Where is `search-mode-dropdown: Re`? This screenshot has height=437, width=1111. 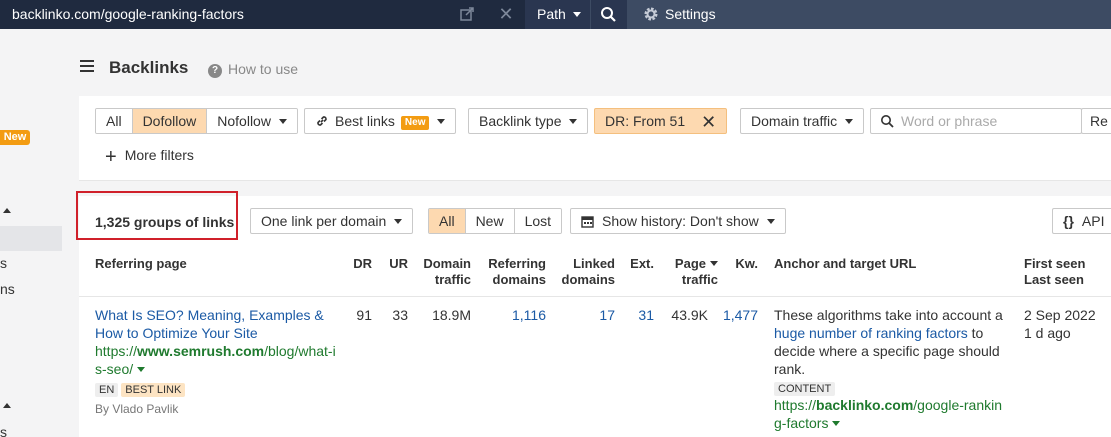 search-mode-dropdown: Re is located at coordinates (1096, 121).